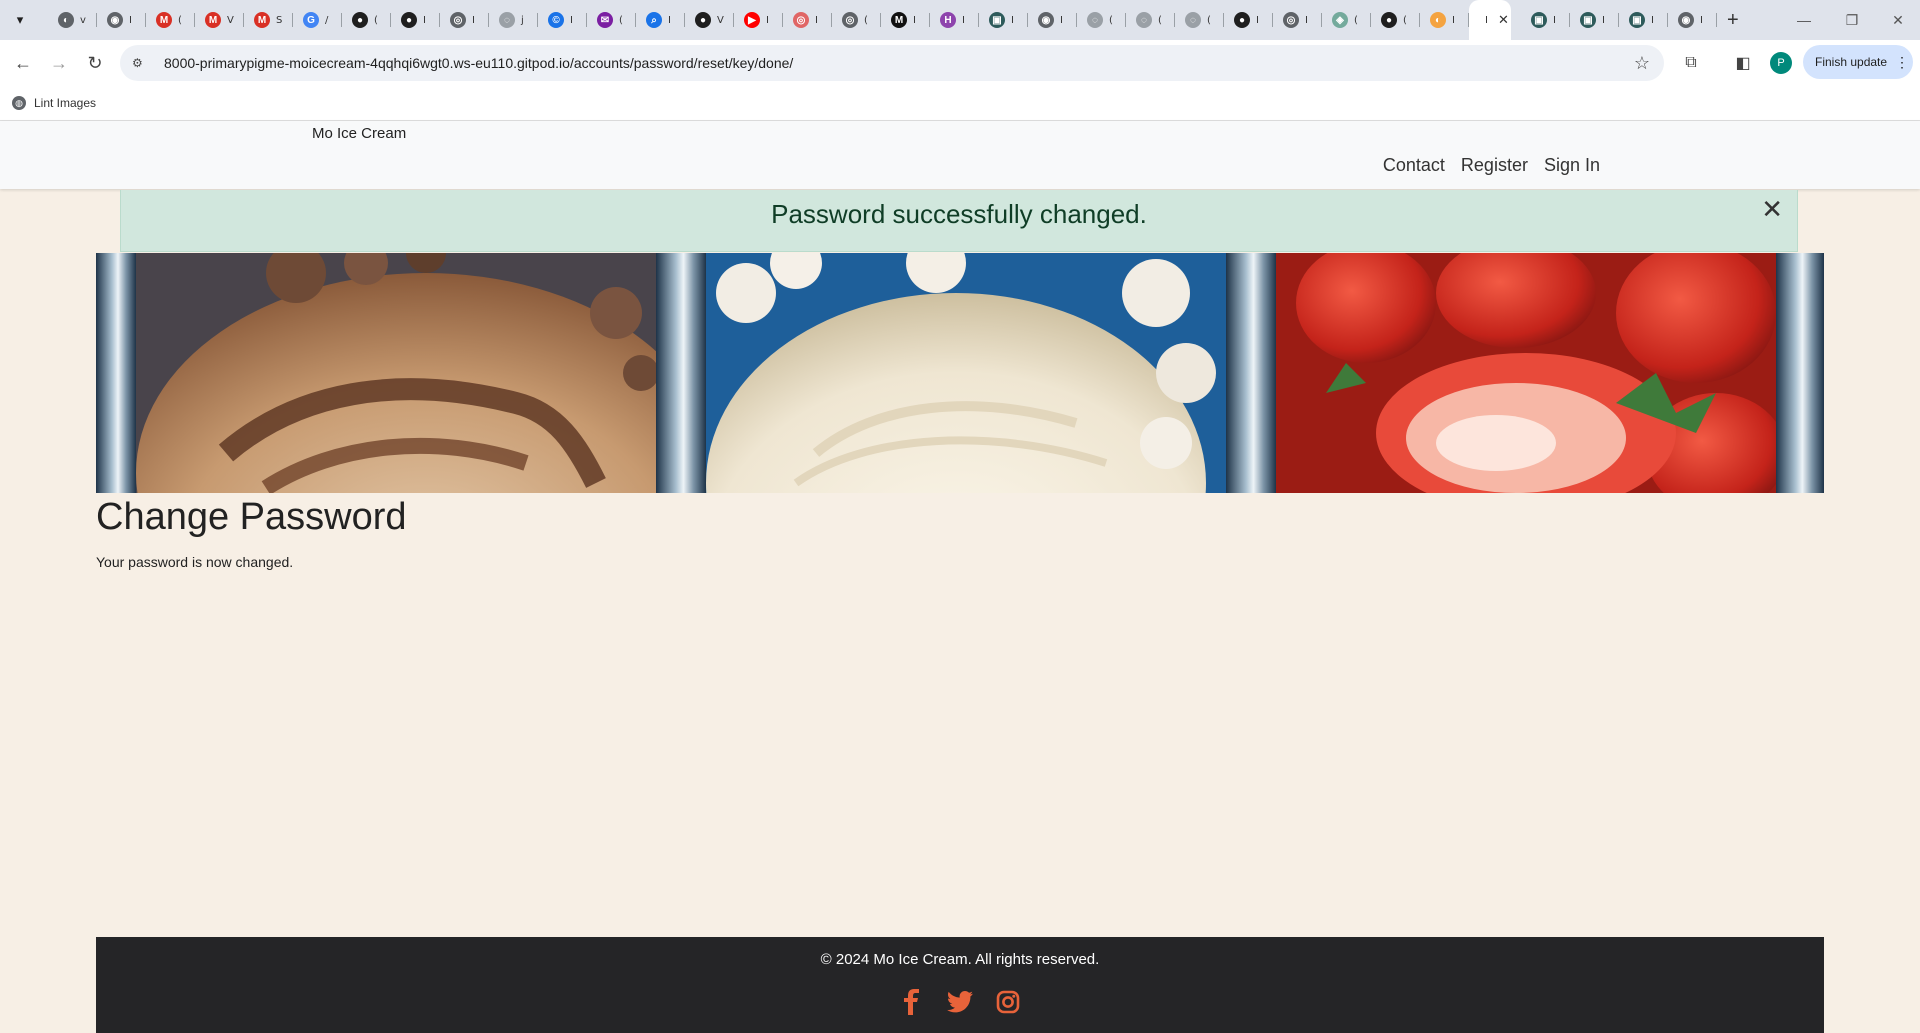 The width and height of the screenshot is (1920, 1033). Describe the element at coordinates (1692, 20) in the screenshot. I see `tab-after-3: ◉ I` at that location.